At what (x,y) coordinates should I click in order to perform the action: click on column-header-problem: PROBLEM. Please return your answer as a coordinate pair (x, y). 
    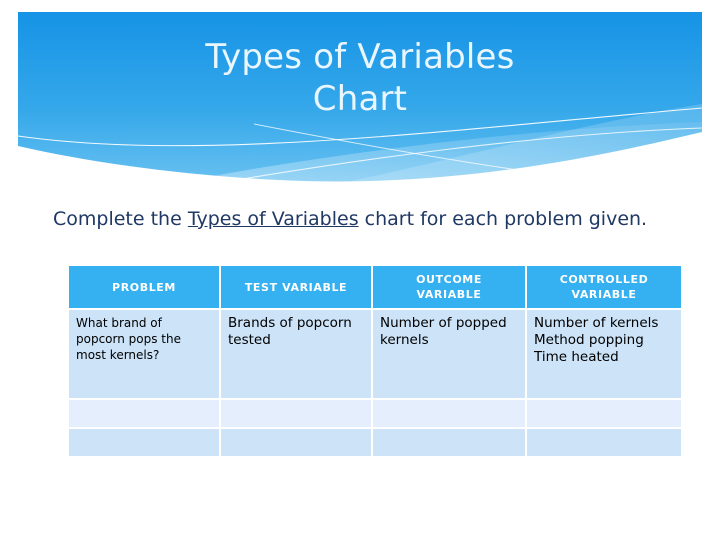
    Looking at the image, I should click on (144, 287).